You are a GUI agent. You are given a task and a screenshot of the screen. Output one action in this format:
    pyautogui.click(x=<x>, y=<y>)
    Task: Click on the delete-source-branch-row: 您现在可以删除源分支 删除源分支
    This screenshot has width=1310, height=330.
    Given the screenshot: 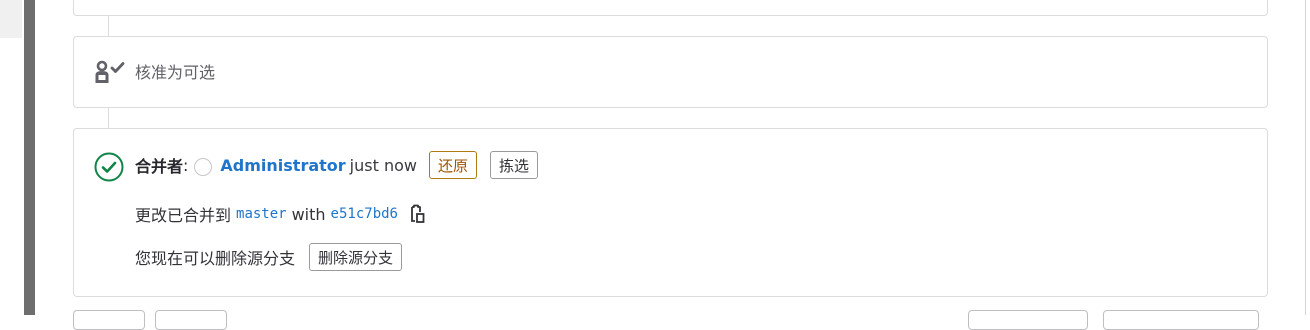 What is the action you would take?
    pyautogui.click(x=275, y=257)
    